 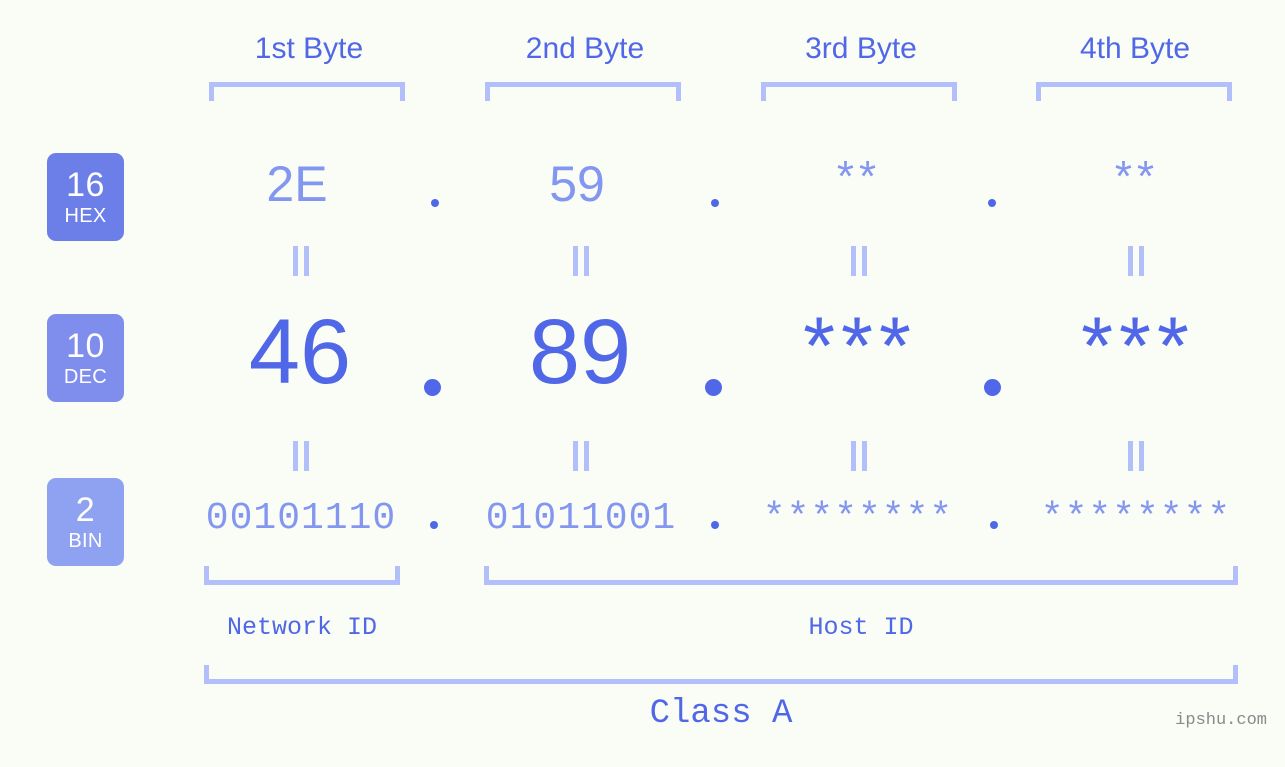 I want to click on hex-byte-1: 2E, so click(x=297, y=184).